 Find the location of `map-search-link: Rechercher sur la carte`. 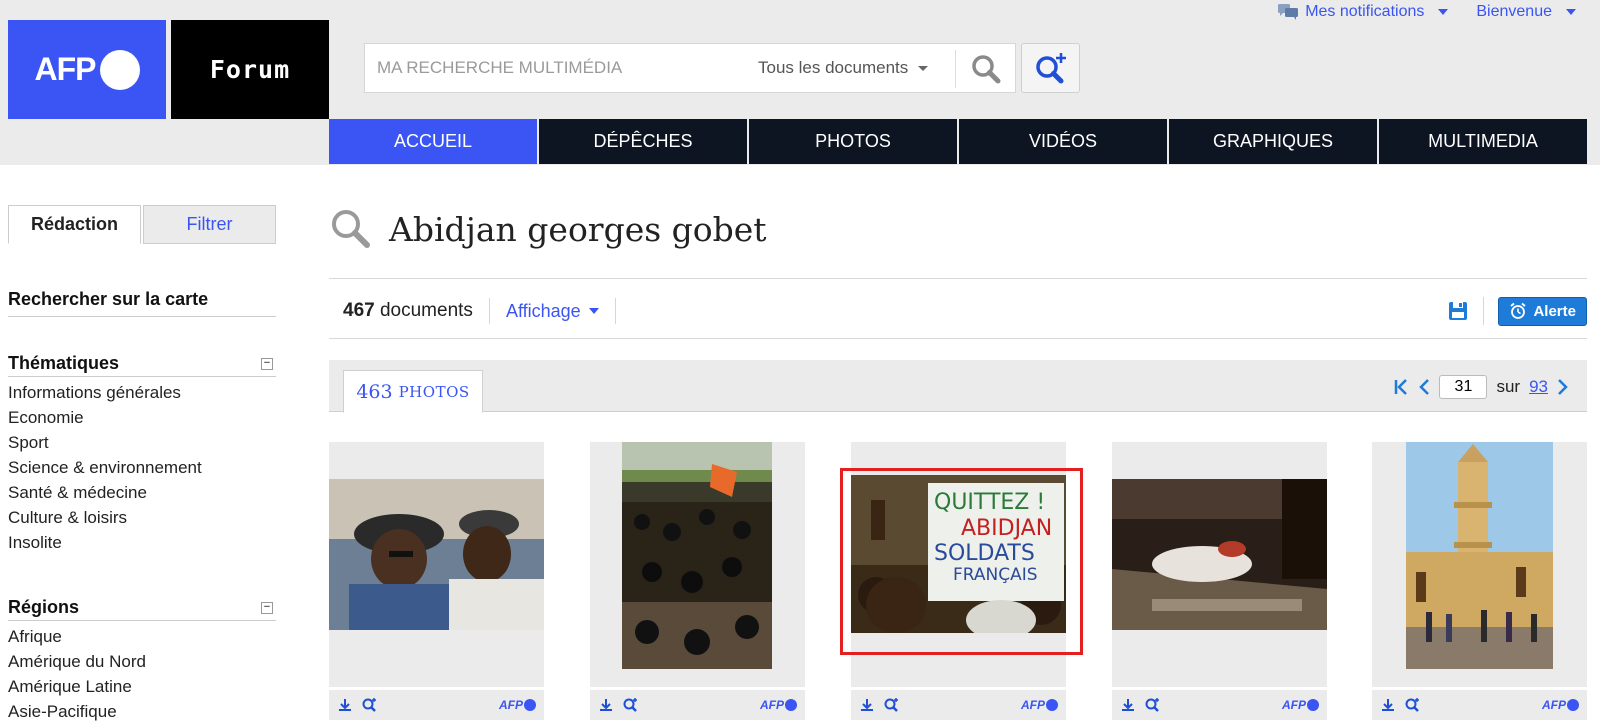

map-search-link: Rechercher sur la carte is located at coordinates (142, 303).